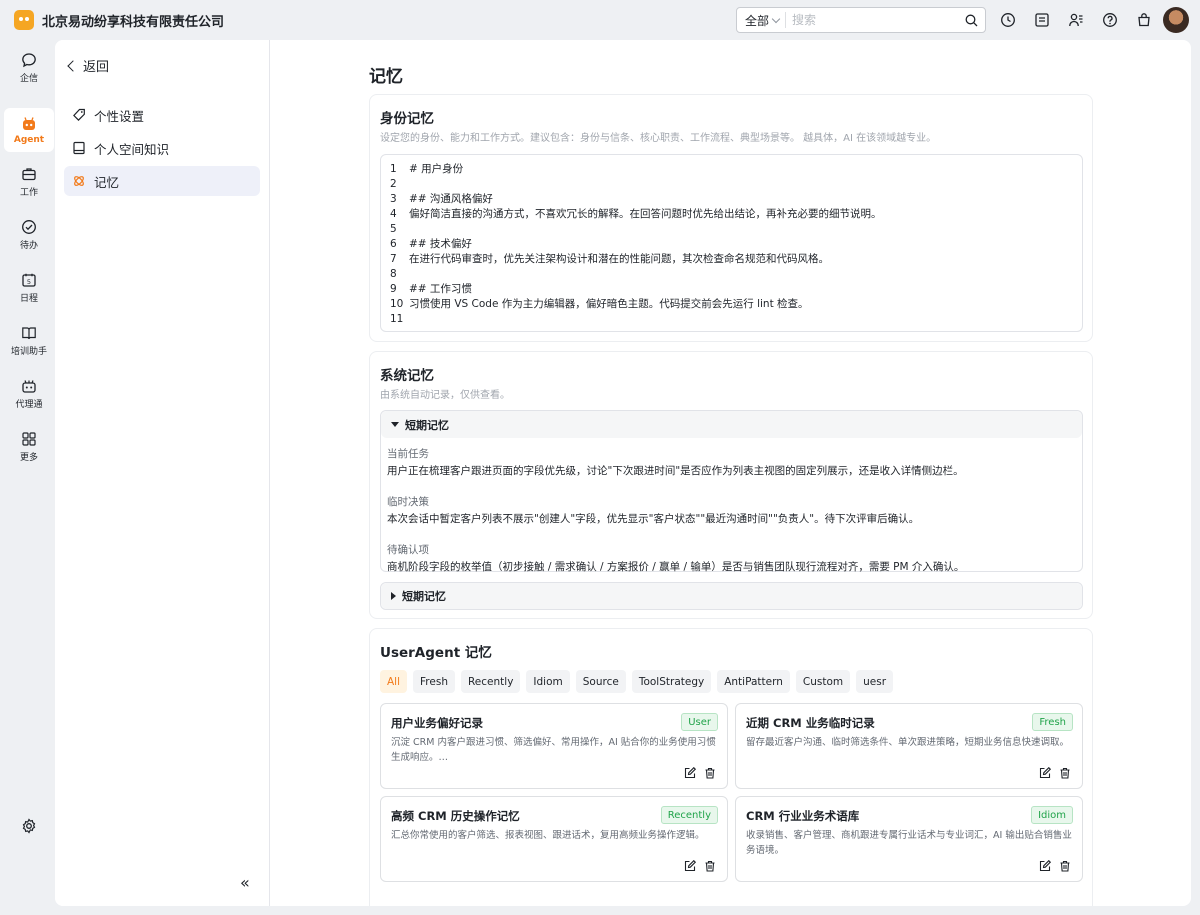  I want to click on memory-card-title: 高频 CRM 历史操作记忆, so click(455, 816).